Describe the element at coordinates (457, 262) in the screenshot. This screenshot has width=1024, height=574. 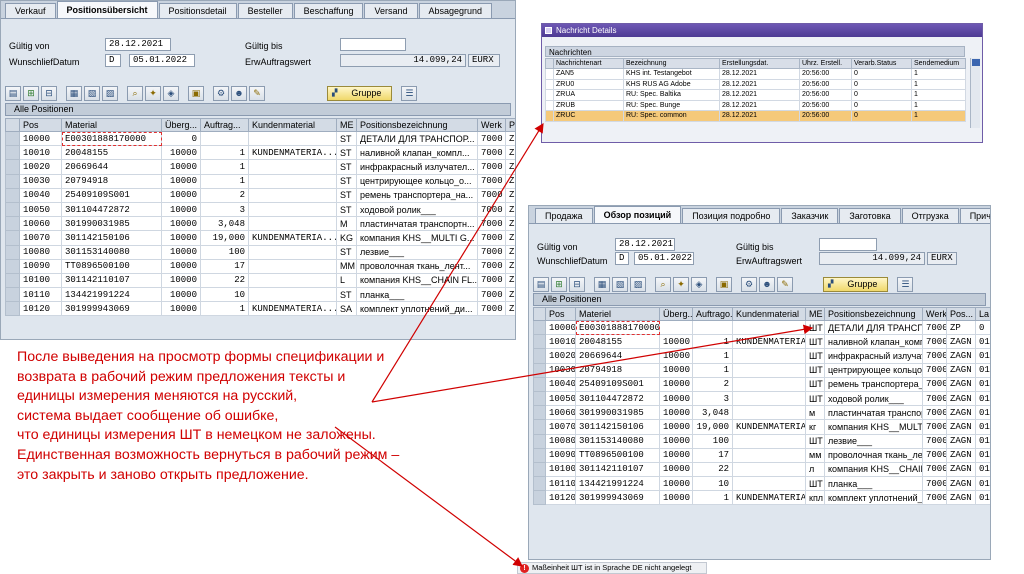
I see `arrow-to-message-window` at that location.